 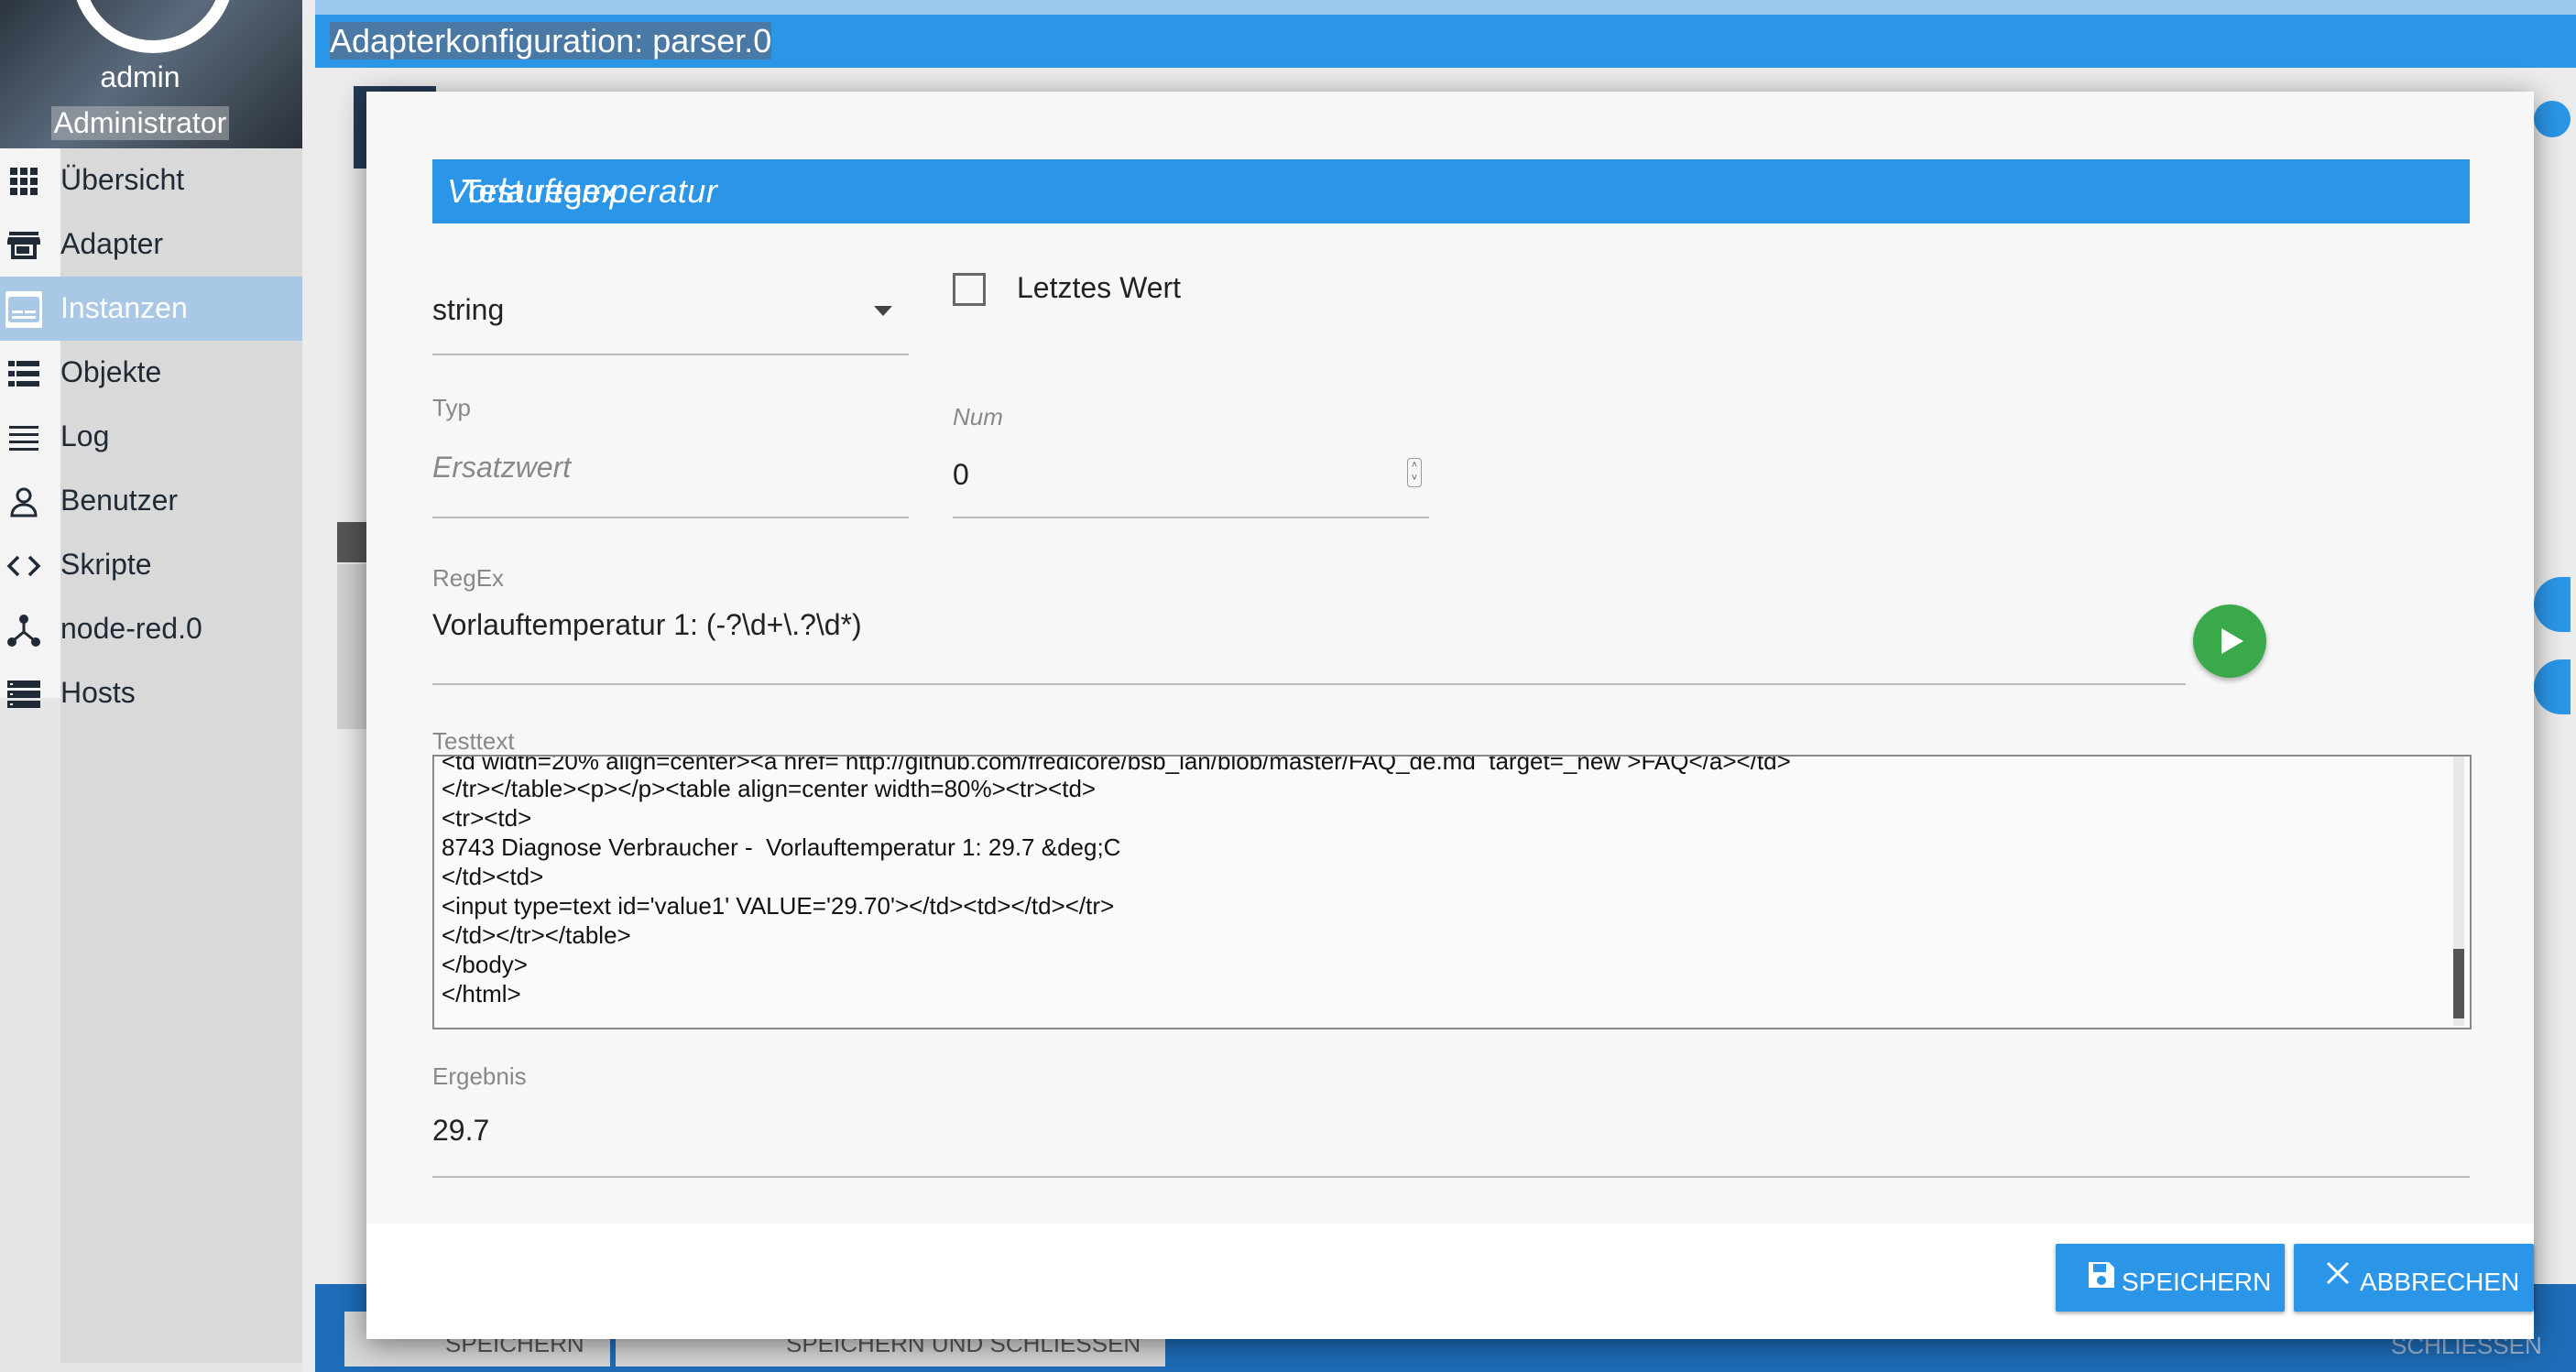 I want to click on num-input: 0 ˄ ˅, so click(x=1191, y=479).